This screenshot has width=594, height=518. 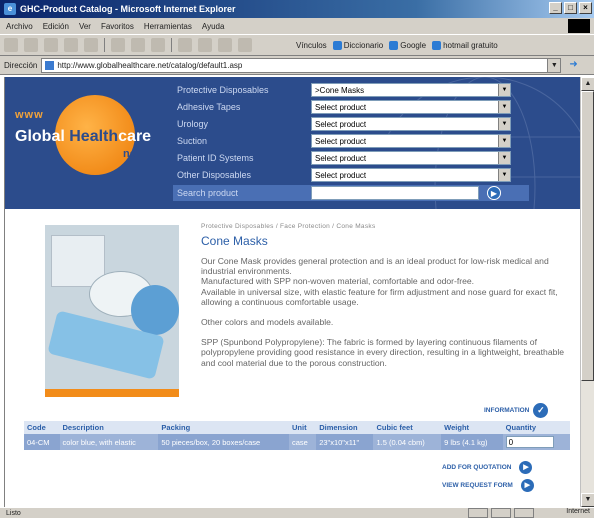 I want to click on window-controls: _ □ ×, so click(x=570, y=8).